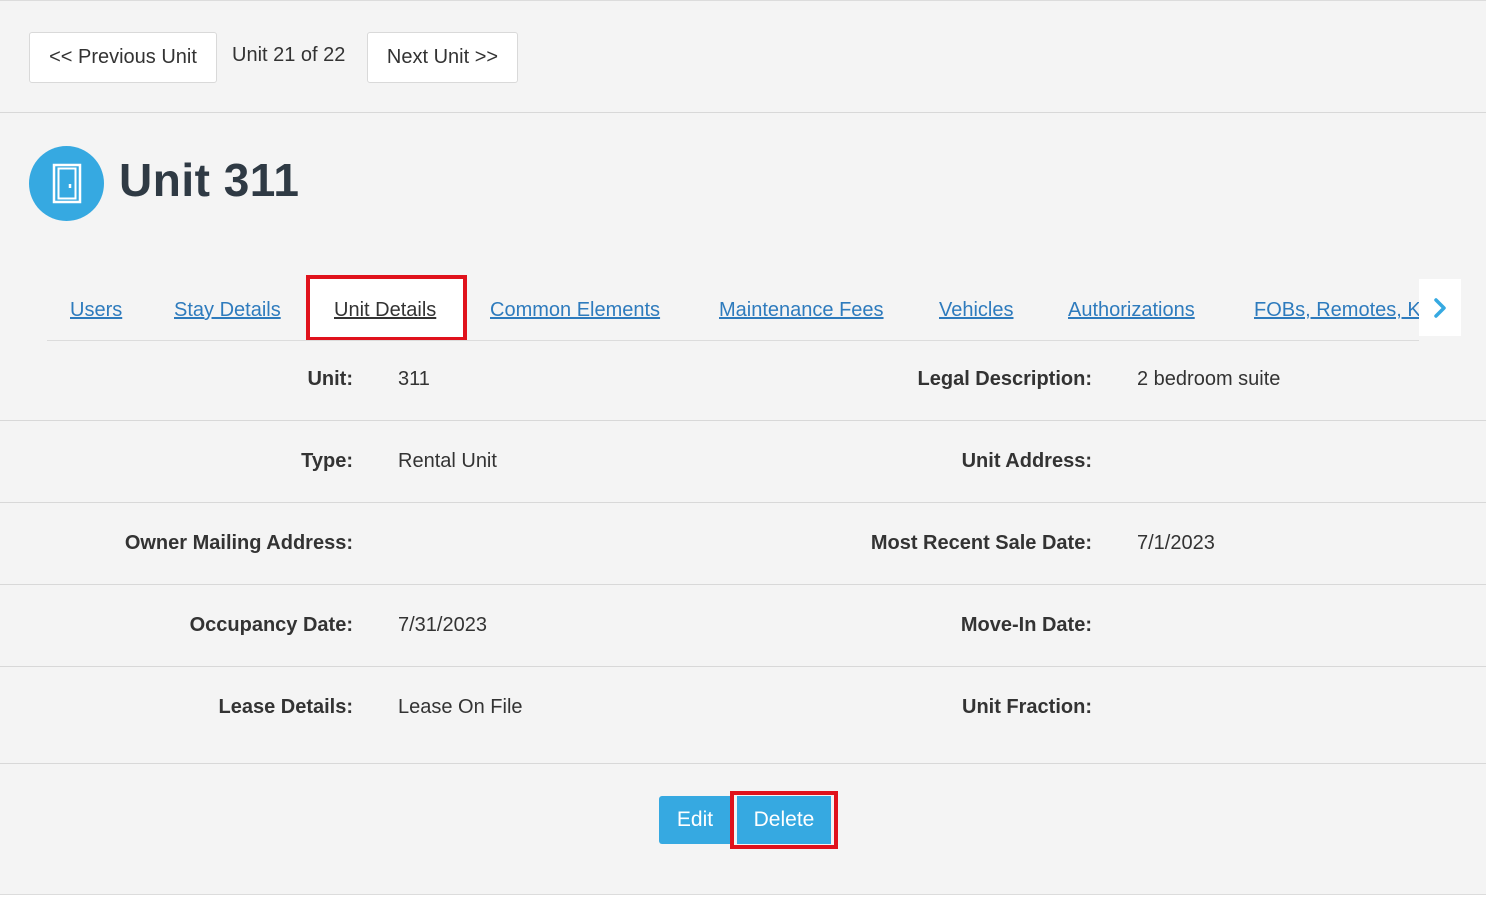  Describe the element at coordinates (442, 625) in the screenshot. I see `occupancy-date-value: 7/31/2023` at that location.